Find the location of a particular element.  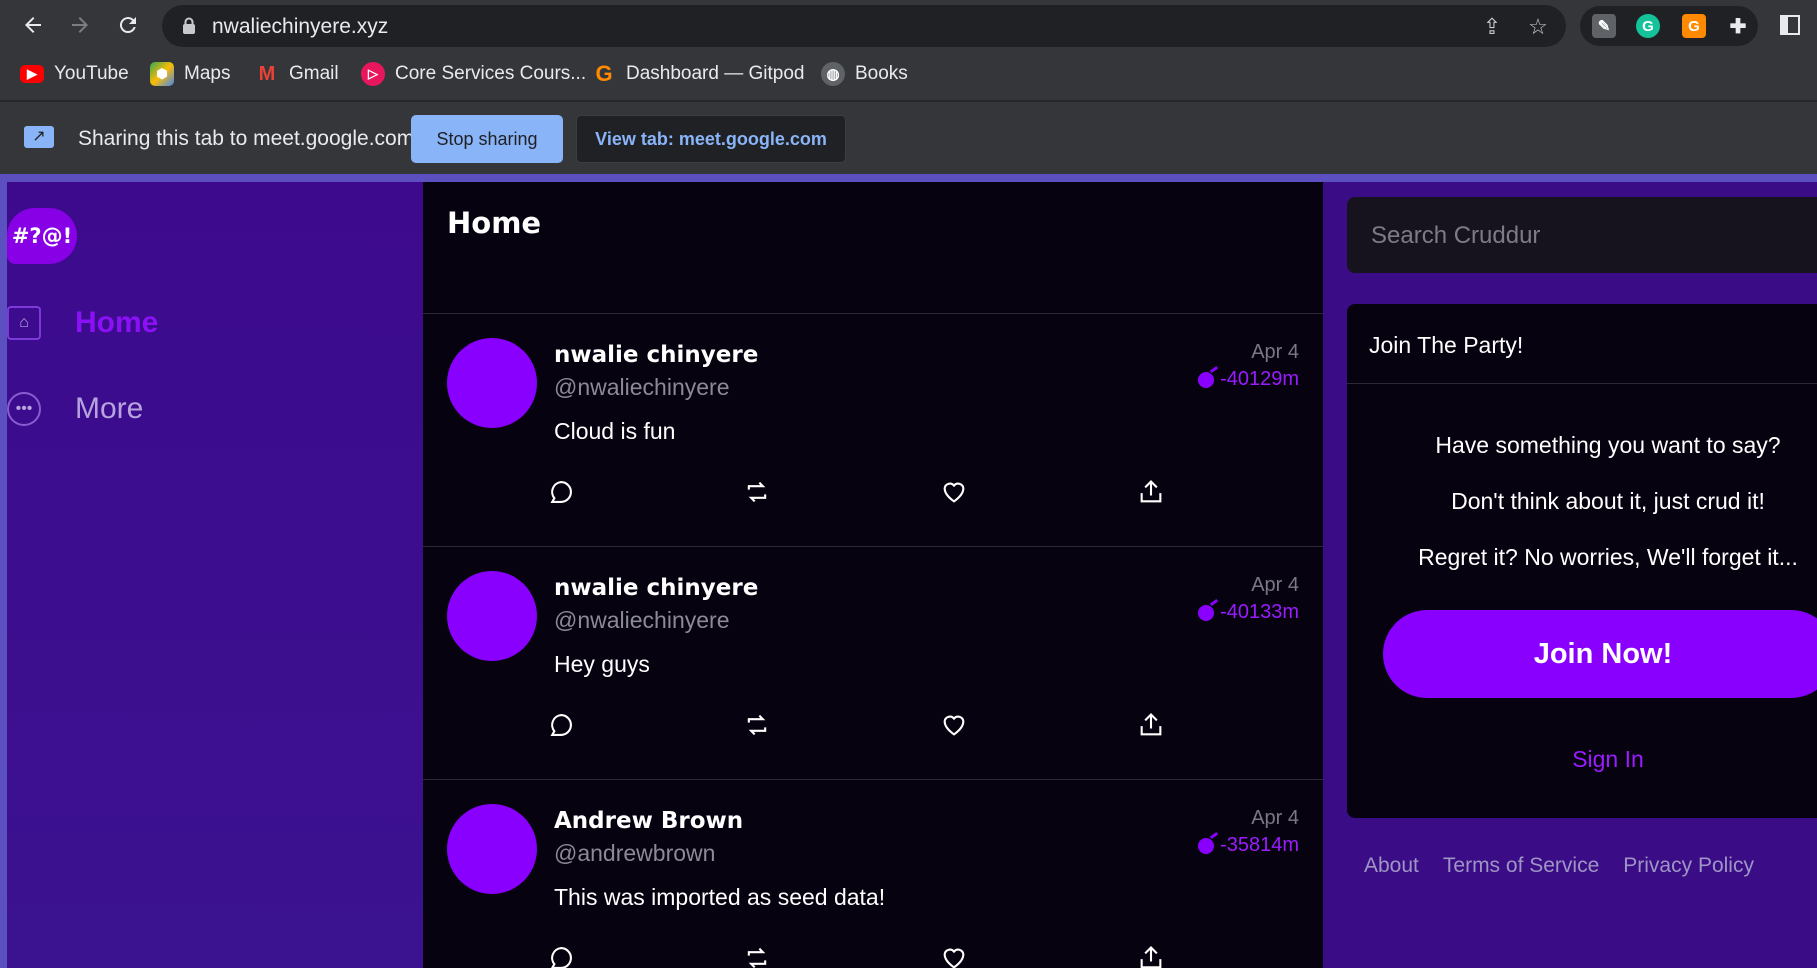

bookmark-books: ◍ Books is located at coordinates (864, 74).